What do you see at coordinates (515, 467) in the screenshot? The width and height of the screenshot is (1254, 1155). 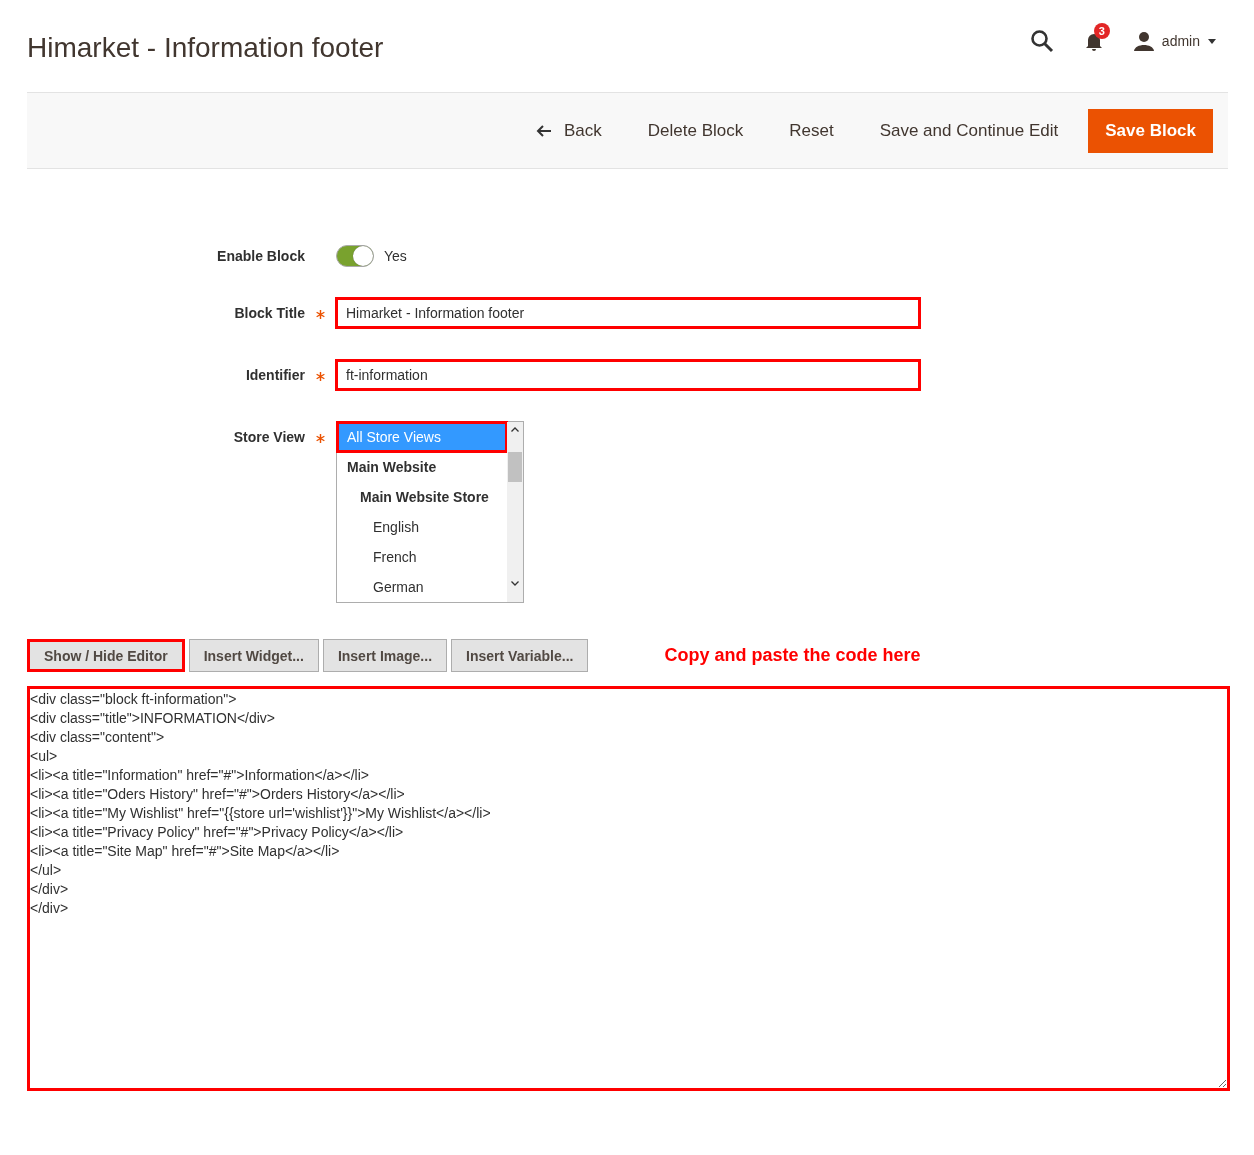 I see `scroll-thumb` at bounding box center [515, 467].